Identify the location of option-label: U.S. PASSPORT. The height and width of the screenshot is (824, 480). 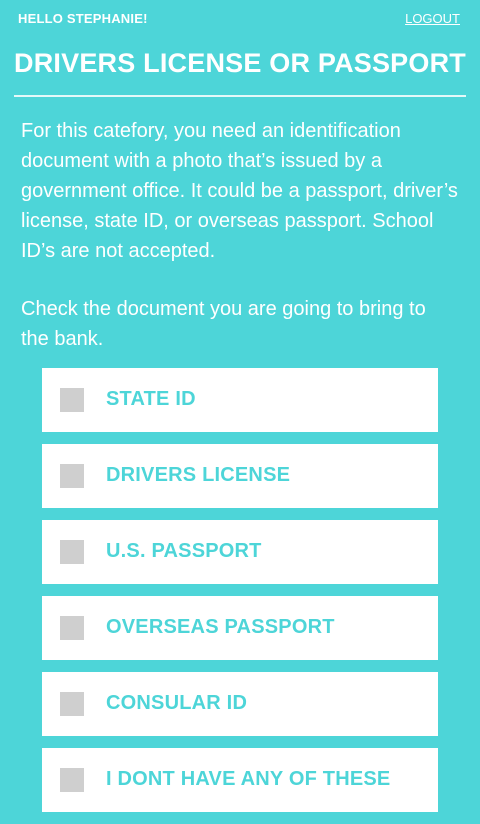
(184, 551).